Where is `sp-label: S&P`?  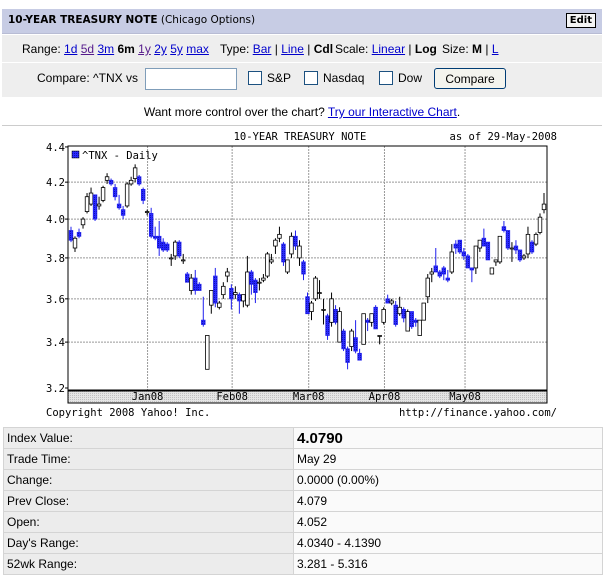
sp-label: S&P is located at coordinates (279, 78).